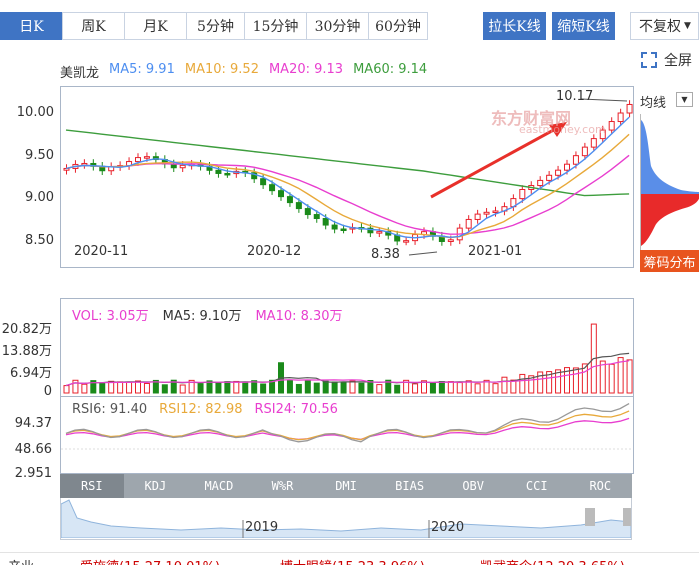 Image resolution: width=699 pixels, height=565 pixels. What do you see at coordinates (33, 423) in the screenshot?
I see `rsi-tick: 94.37` at bounding box center [33, 423].